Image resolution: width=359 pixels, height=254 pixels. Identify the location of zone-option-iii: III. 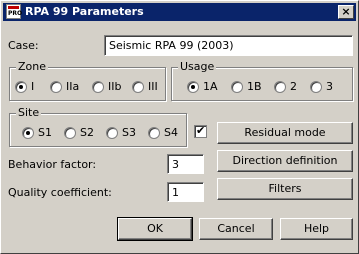
(145, 86).